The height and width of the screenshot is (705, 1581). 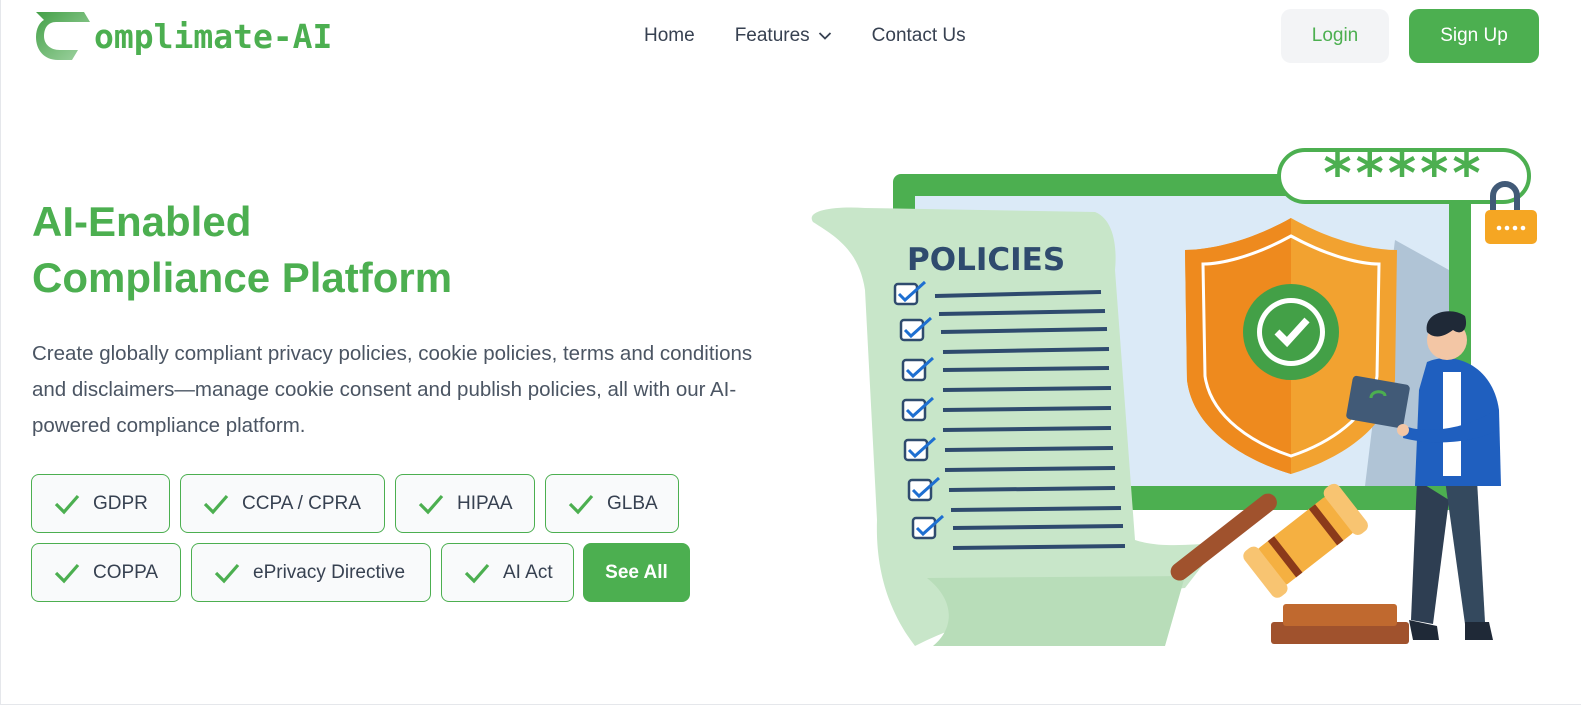 I want to click on nav-contact: Contact Us, so click(x=919, y=36).